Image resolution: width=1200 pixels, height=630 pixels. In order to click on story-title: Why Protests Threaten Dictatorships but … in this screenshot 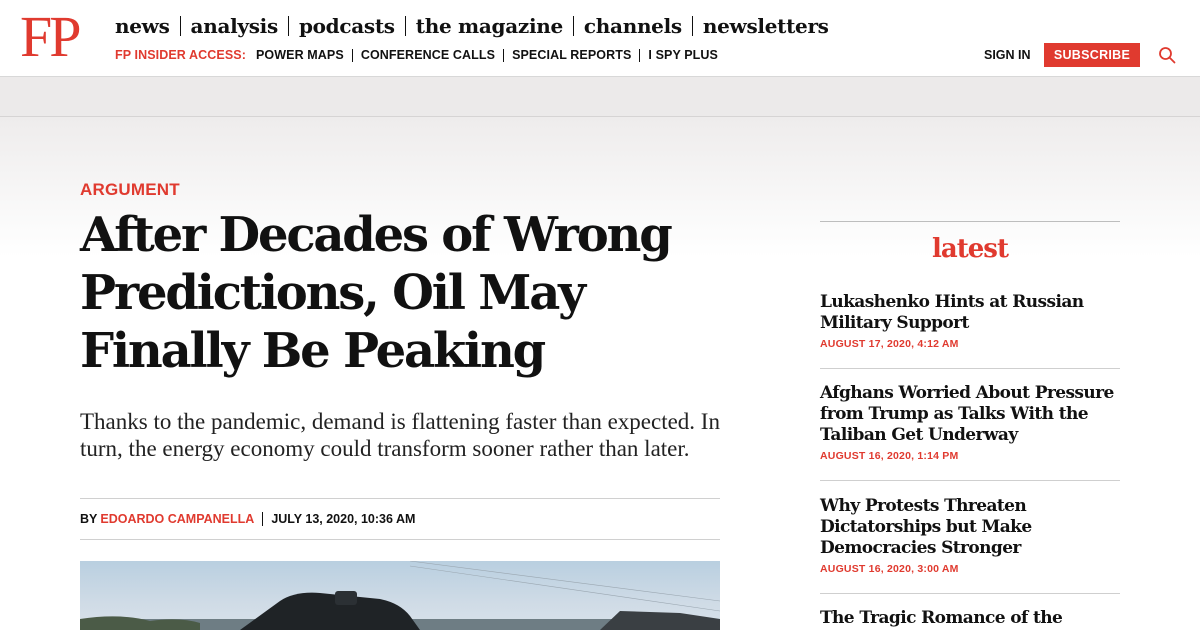, I will do `click(970, 527)`.